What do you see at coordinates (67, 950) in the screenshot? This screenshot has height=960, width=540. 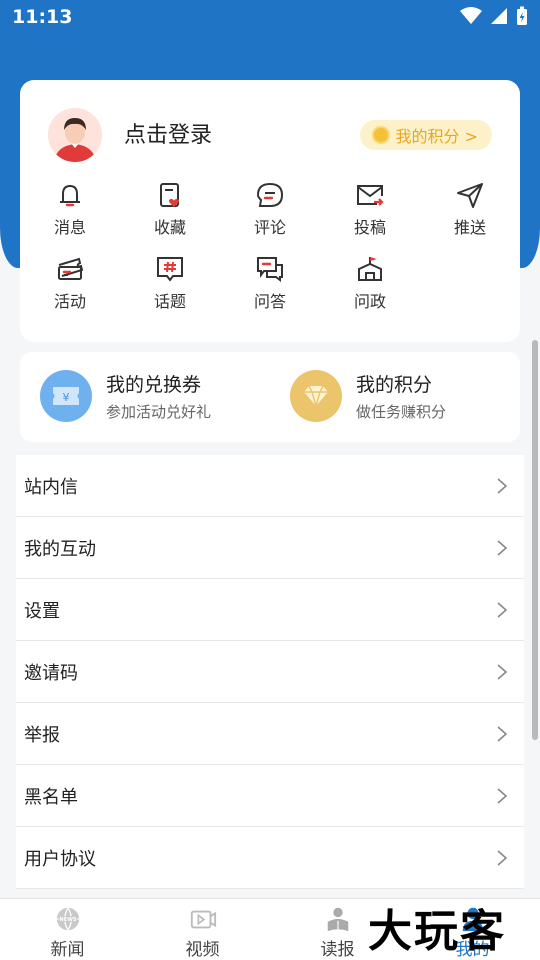 I see `tab-label: 新闻` at bounding box center [67, 950].